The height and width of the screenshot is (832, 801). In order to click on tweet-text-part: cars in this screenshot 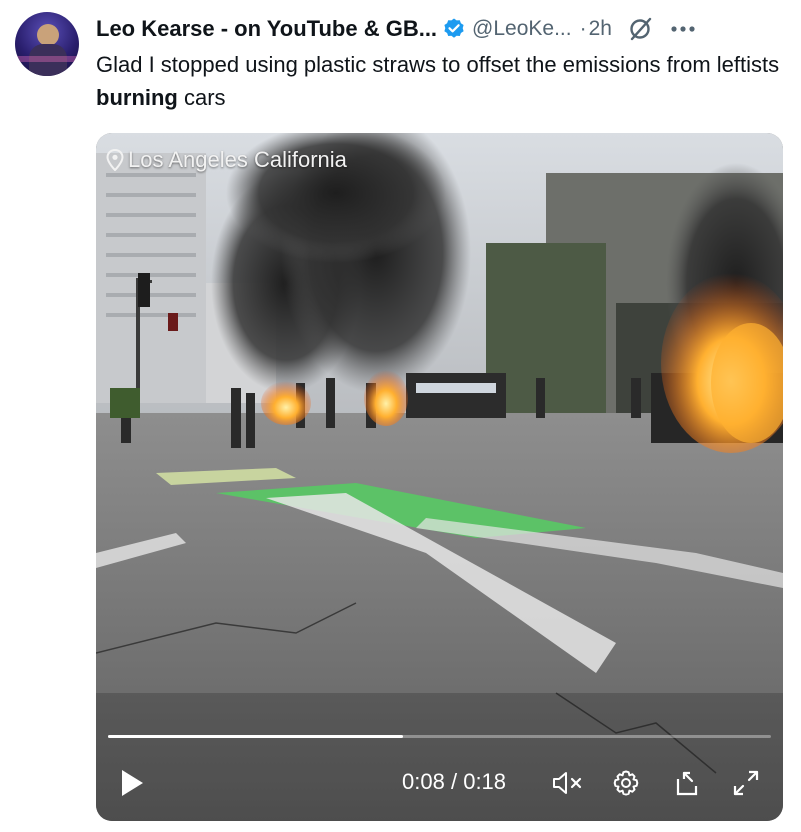, I will do `click(201, 97)`.